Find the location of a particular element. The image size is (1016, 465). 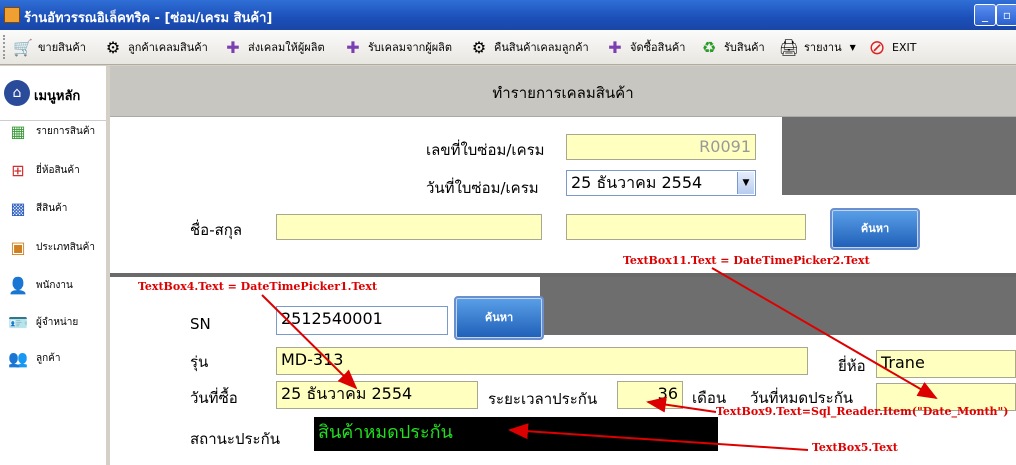

form-header: ทำรายการเคลมสินค้า is located at coordinates (563, 91).